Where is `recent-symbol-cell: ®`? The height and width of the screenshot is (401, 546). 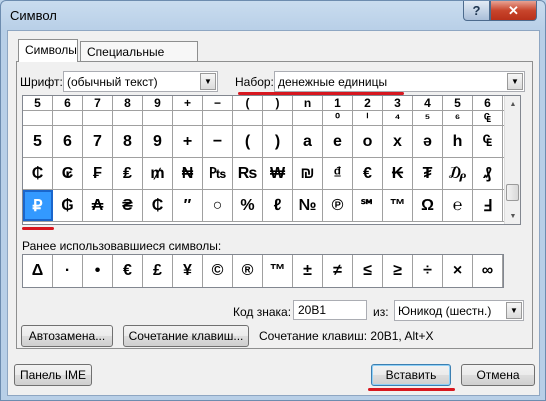
recent-symbol-cell: ® is located at coordinates (248, 271).